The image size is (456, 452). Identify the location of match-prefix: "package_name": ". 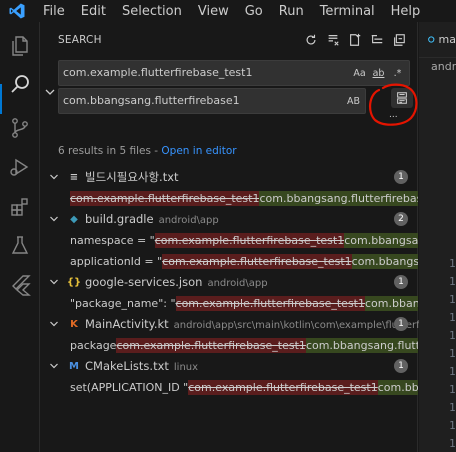
(123, 303).